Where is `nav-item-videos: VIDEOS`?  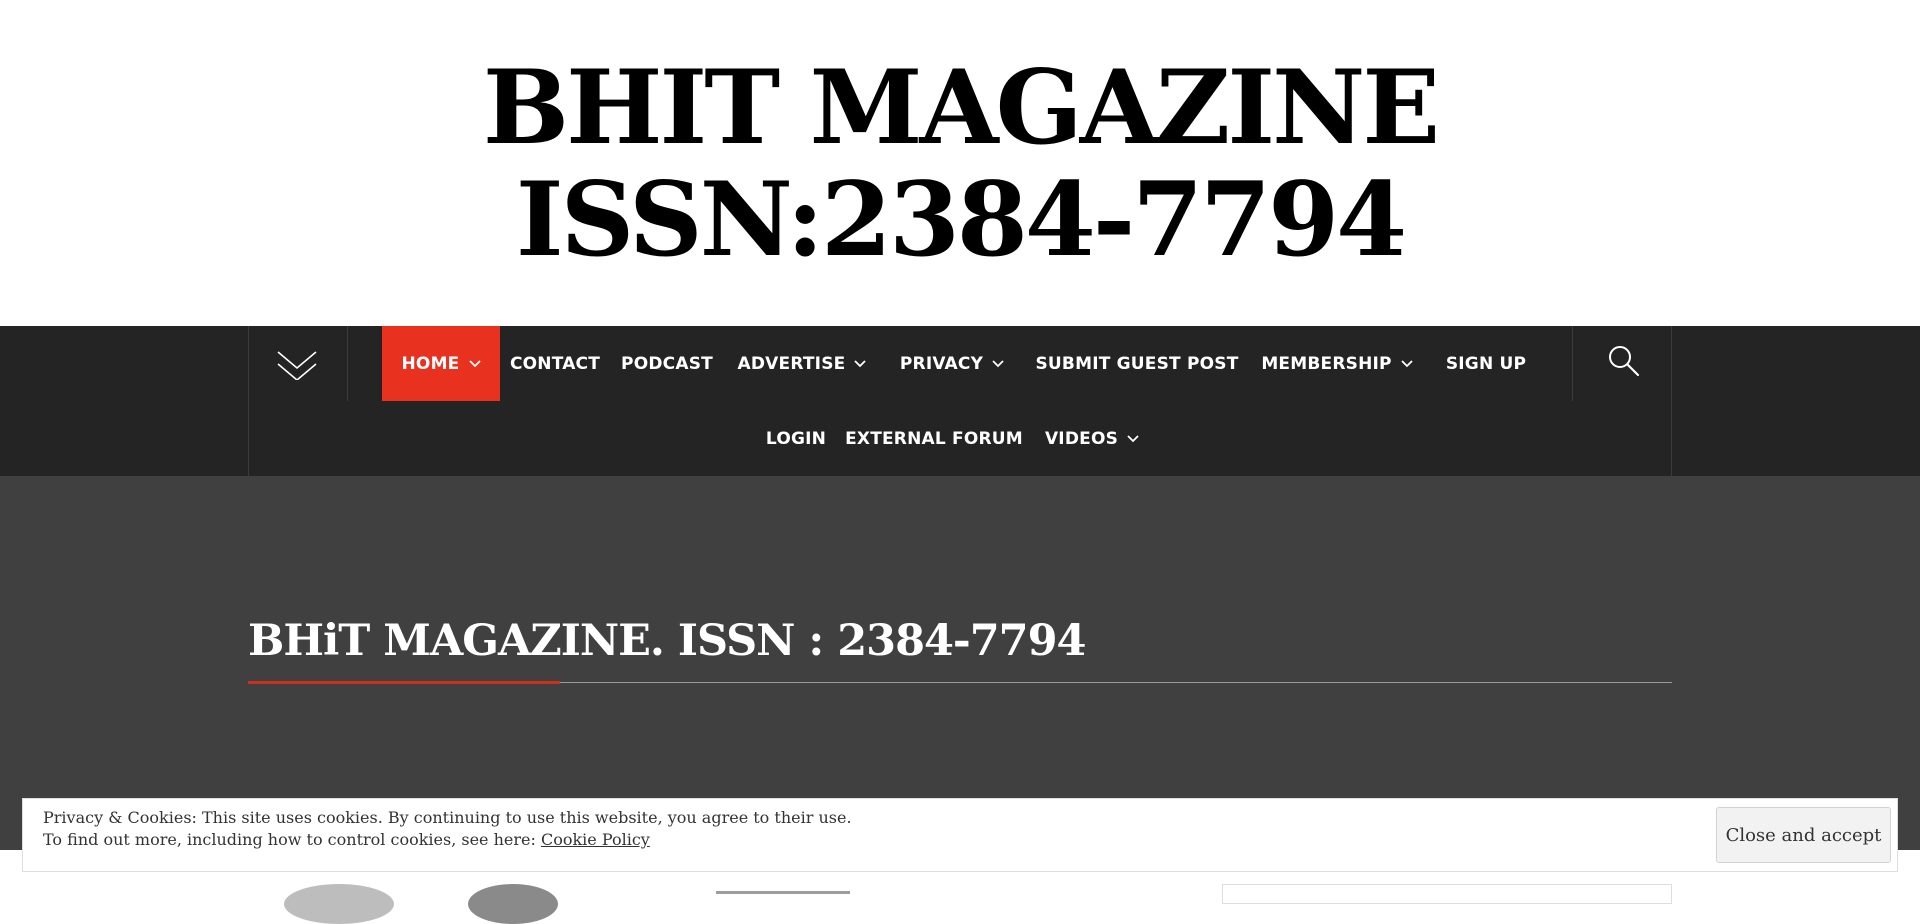
nav-item-videos: VIDEOS is located at coordinates (1092, 438).